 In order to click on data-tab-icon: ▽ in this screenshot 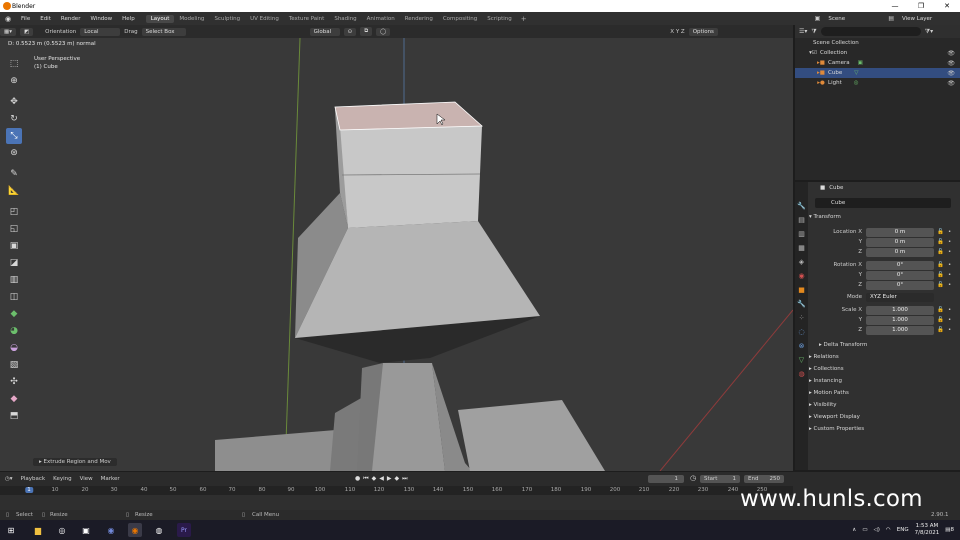, I will do `click(801, 361)`.